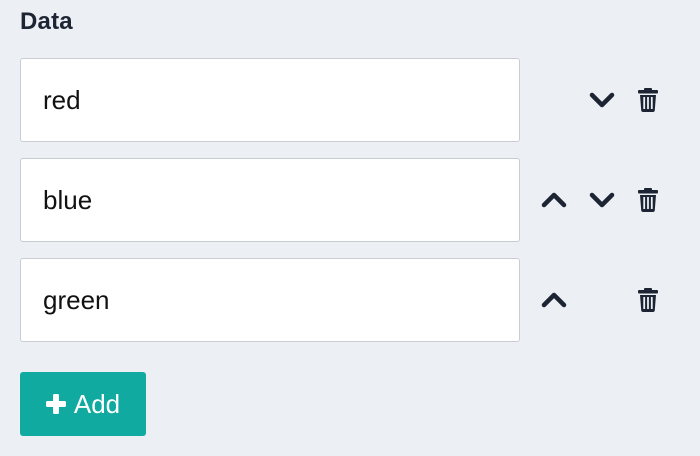 The height and width of the screenshot is (456, 700). Describe the element at coordinates (46, 21) in the screenshot. I see `section-title: Data` at that location.